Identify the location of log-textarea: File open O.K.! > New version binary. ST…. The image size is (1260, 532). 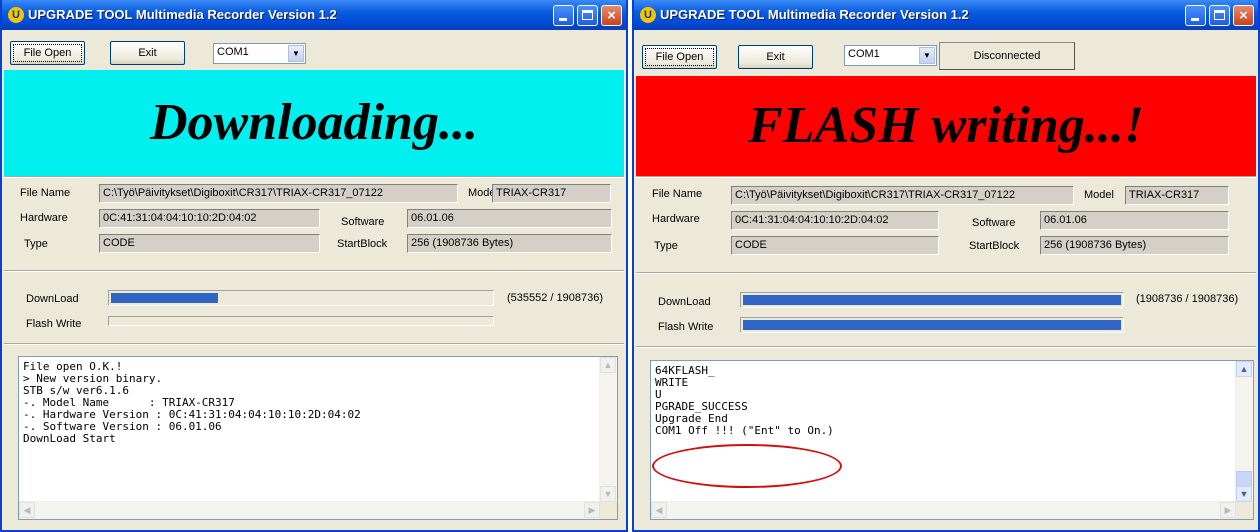
(318, 438).